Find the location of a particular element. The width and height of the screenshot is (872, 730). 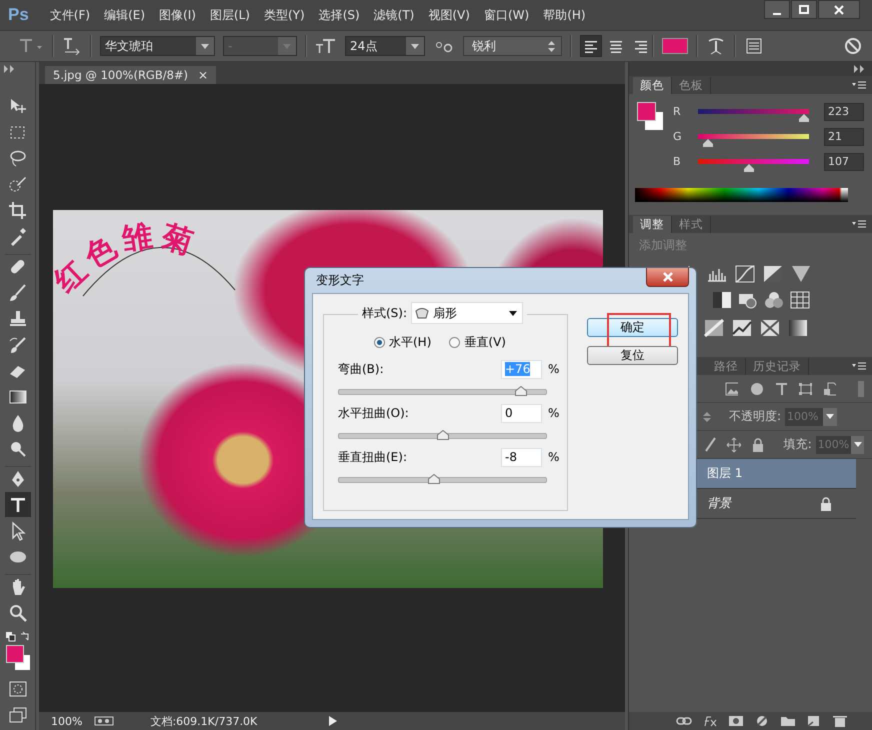

panel-tab: 路径 is located at coordinates (726, 366).